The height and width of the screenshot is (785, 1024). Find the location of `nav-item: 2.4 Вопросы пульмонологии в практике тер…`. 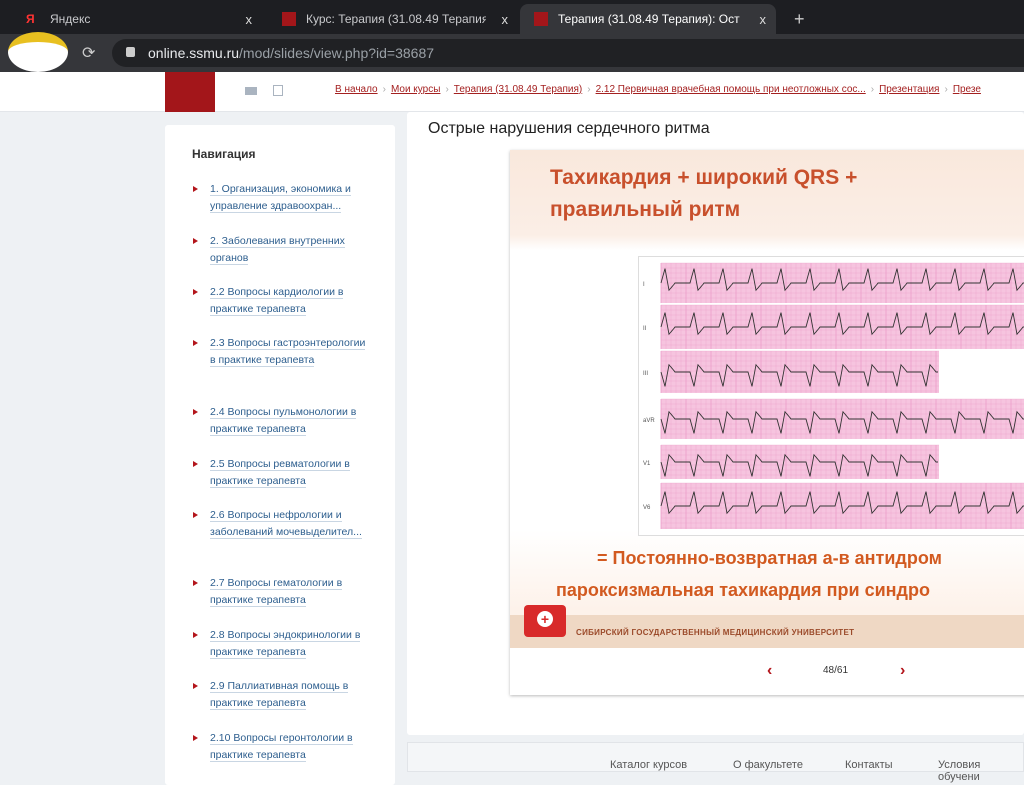

nav-item: 2.4 Вопросы пульмонологии в практике тер… is located at coordinates (281, 421).